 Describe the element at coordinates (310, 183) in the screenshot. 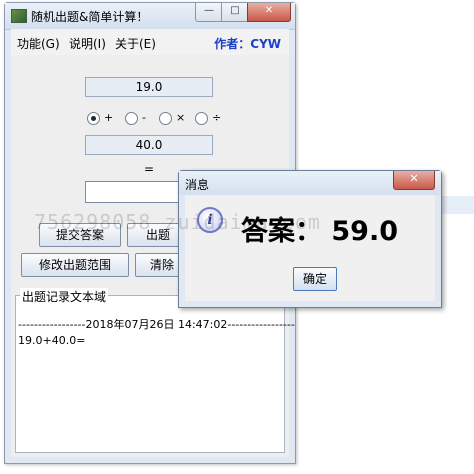

I see `dialog-title-bar: 消息 ✕` at that location.